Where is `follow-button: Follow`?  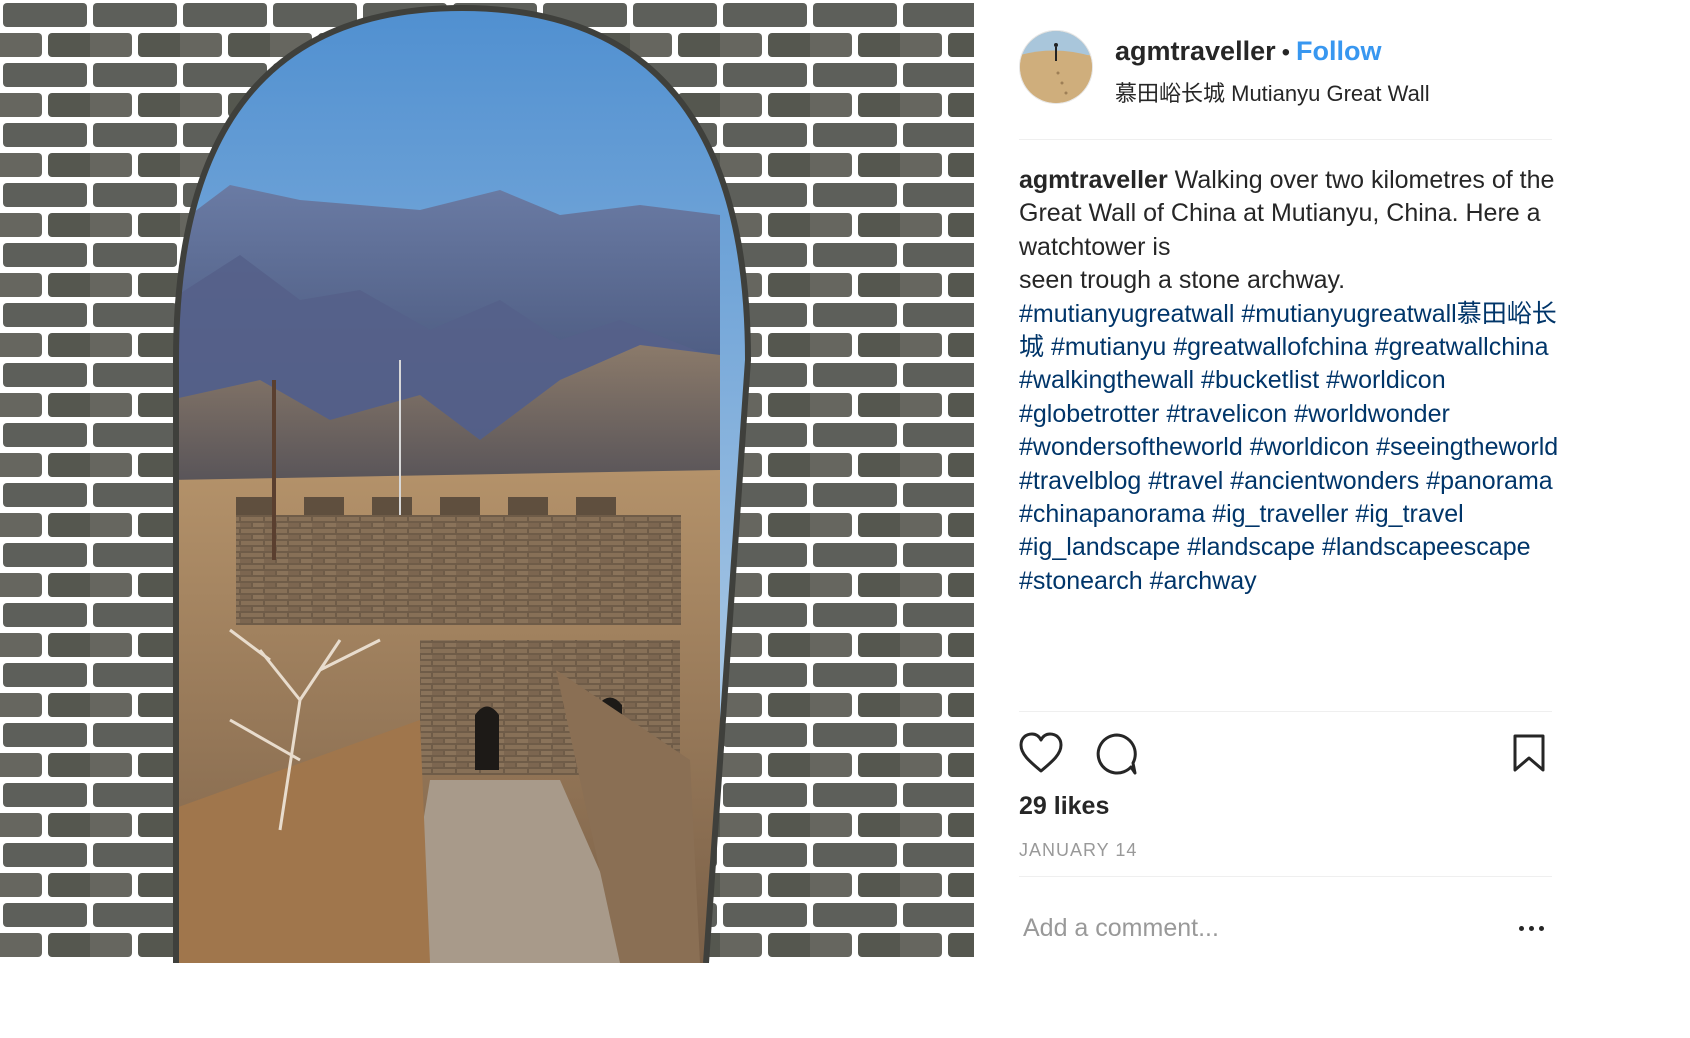
follow-button: Follow is located at coordinates (1338, 51).